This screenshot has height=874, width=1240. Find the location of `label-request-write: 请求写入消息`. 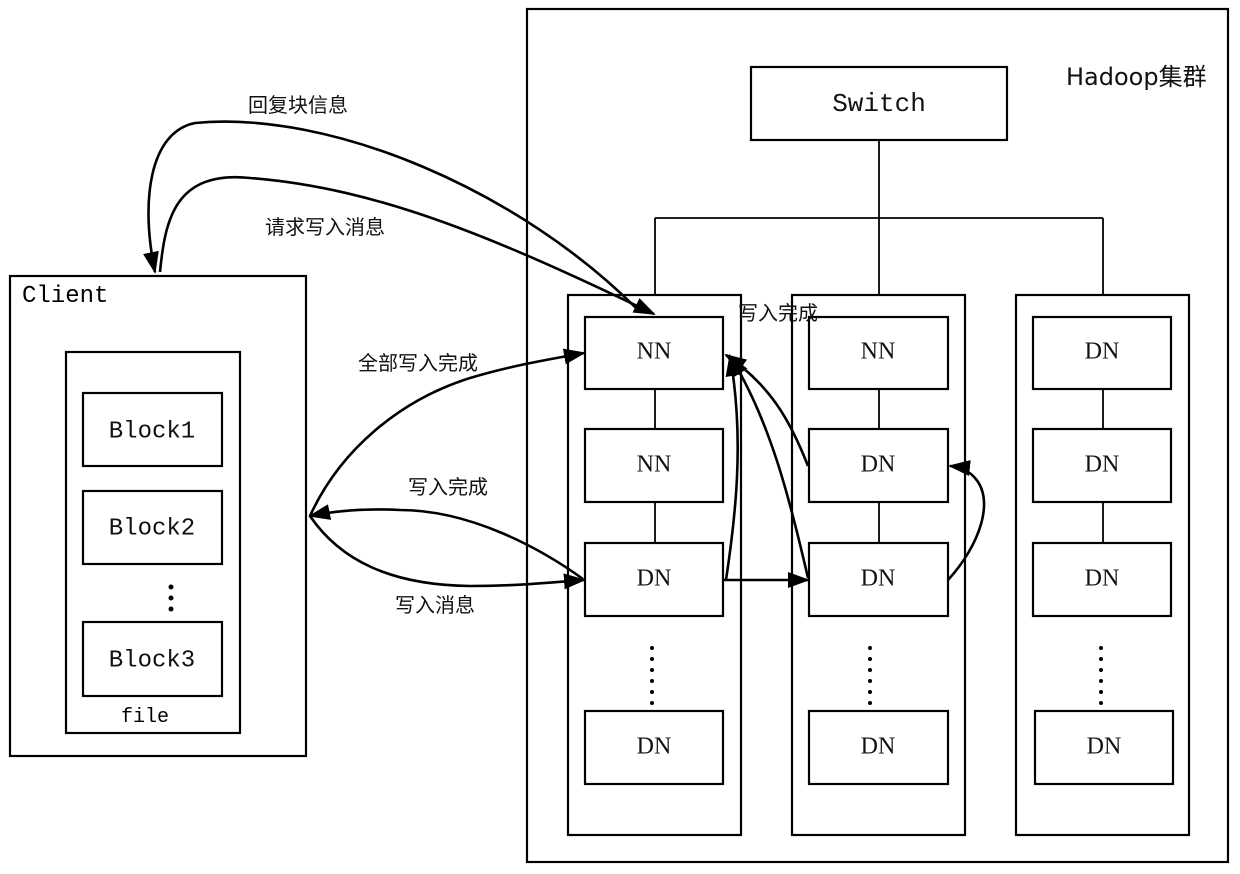

label-request-write: 请求写入消息 is located at coordinates (325, 227).